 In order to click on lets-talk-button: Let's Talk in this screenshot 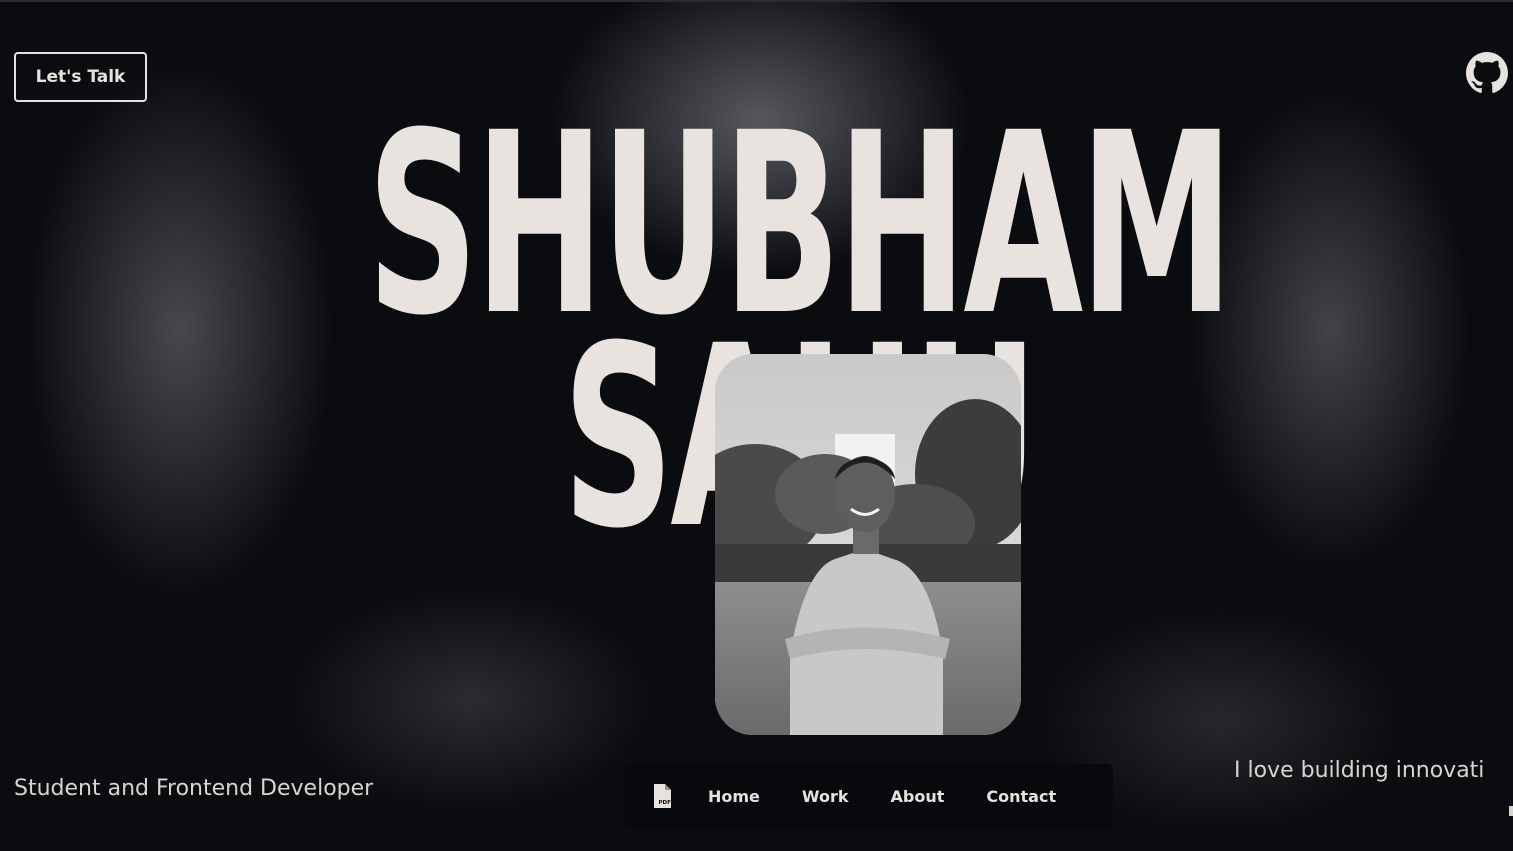, I will do `click(80, 77)`.